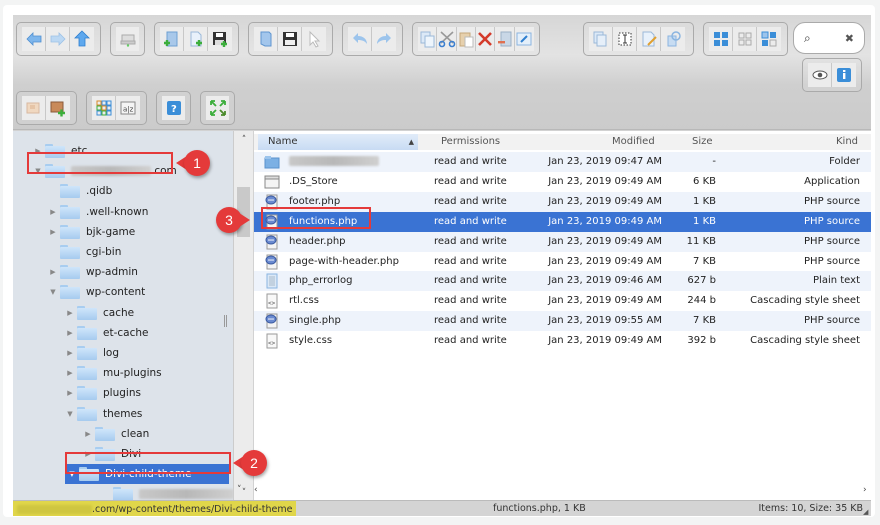  I want to click on search-input, so click(827, 38).